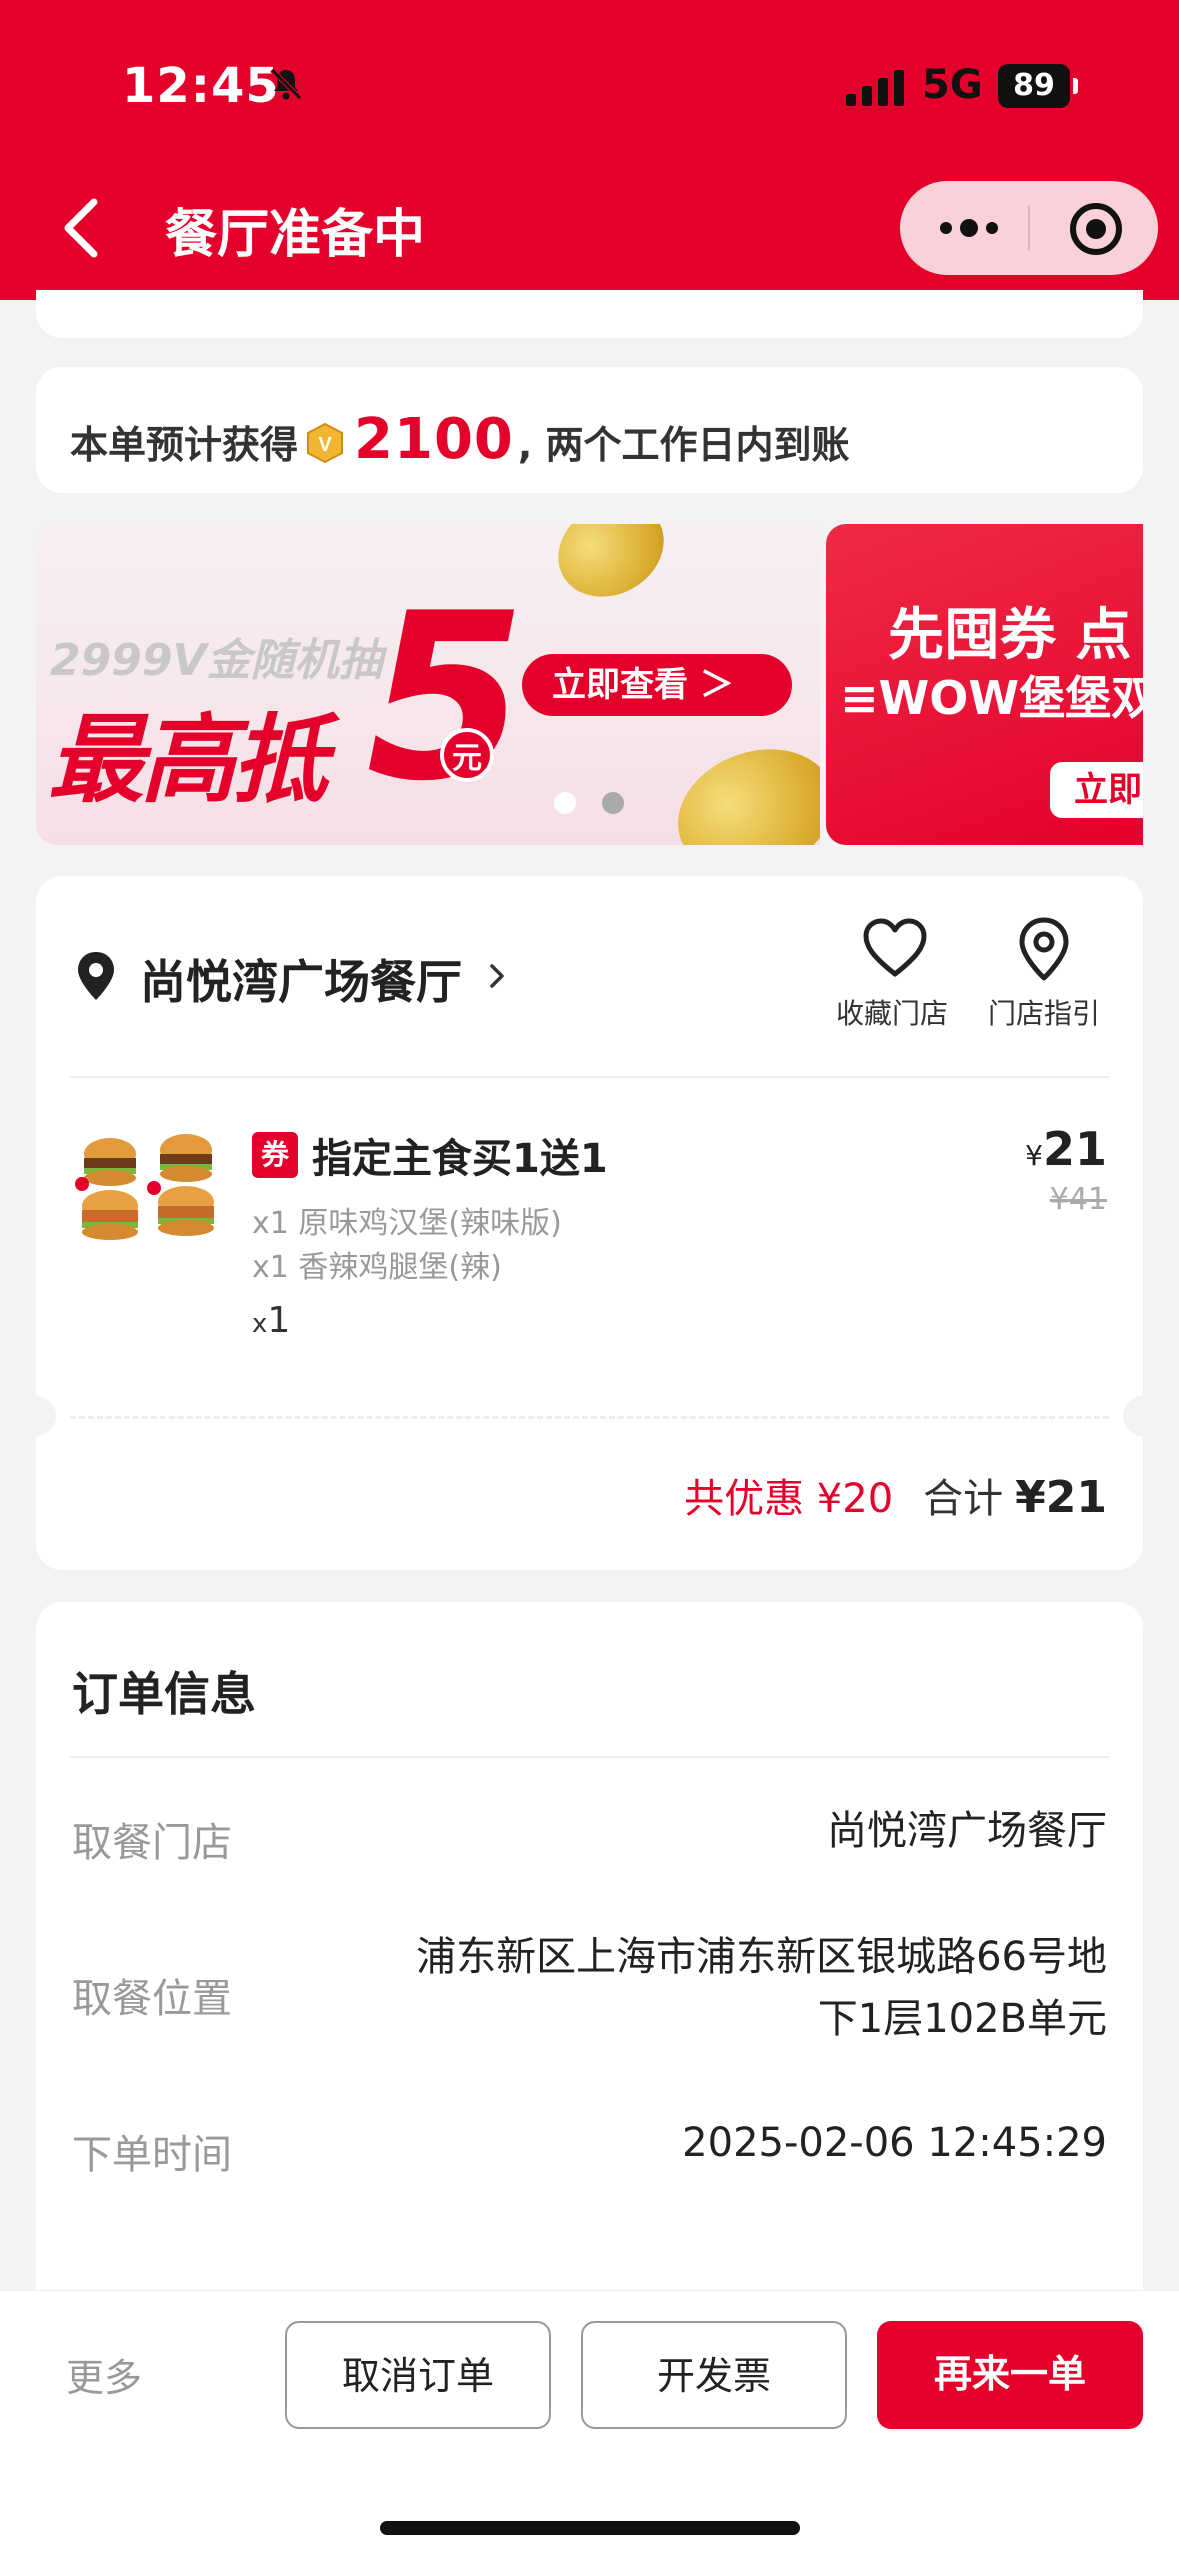 The height and width of the screenshot is (2556, 1179). What do you see at coordinates (1044, 1012) in the screenshot?
I see `store-guide-label: 门店指引` at bounding box center [1044, 1012].